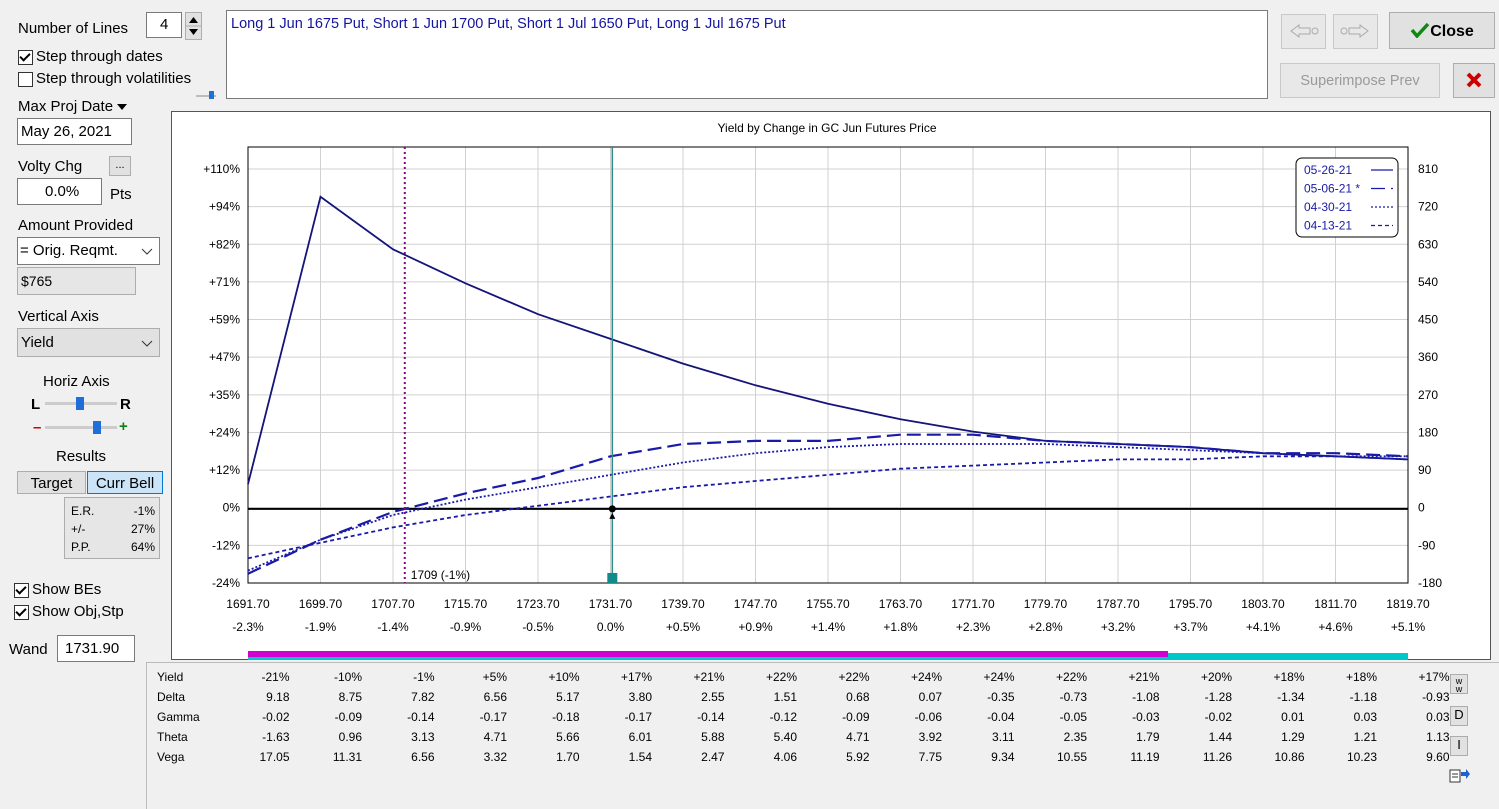  I want to click on legend-entry: 04-30-21, so click(1328, 207).